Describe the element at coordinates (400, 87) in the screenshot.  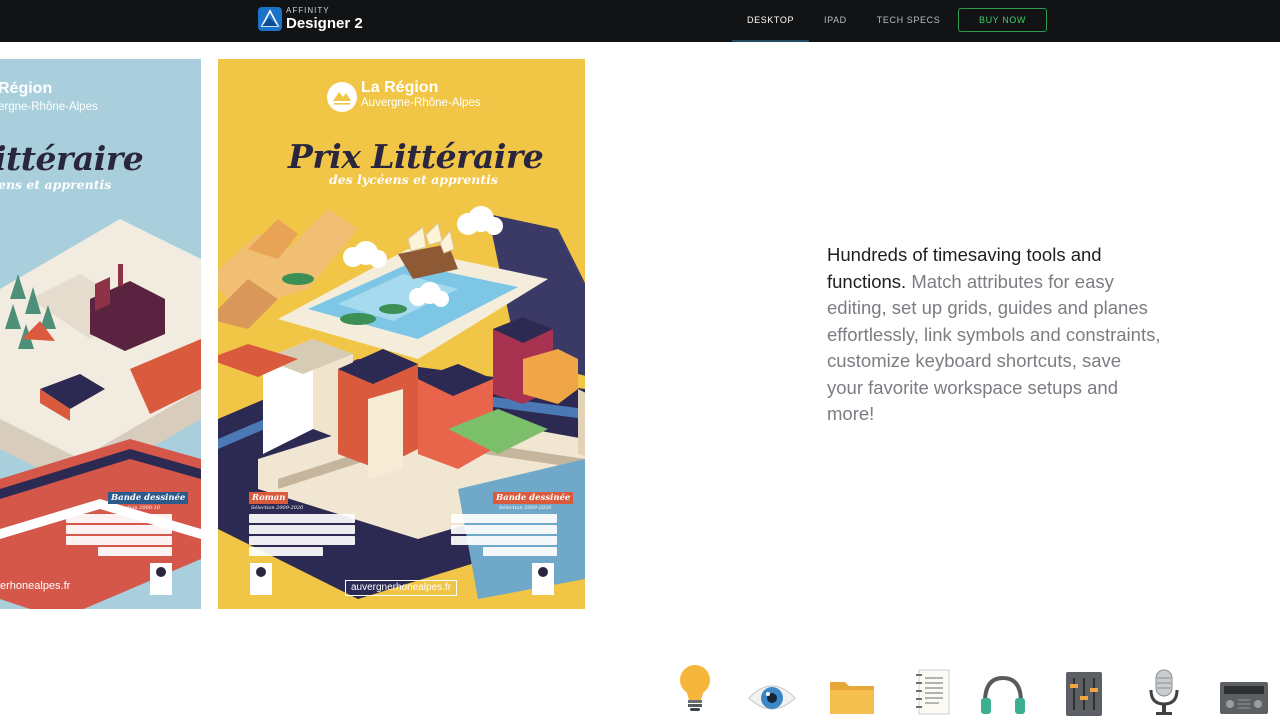
I see `poster-right-region-name: La Région` at that location.